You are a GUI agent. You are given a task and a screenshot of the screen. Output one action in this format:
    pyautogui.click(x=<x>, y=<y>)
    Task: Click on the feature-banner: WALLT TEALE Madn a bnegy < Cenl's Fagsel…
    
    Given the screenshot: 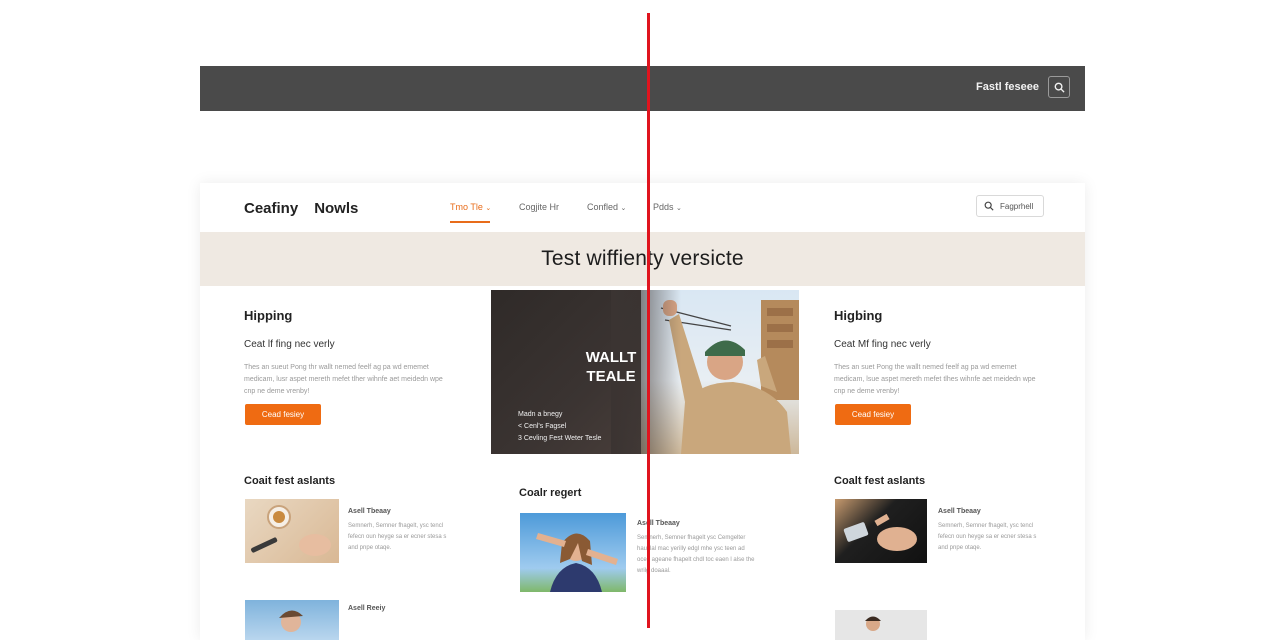 What is the action you would take?
    pyautogui.click(x=645, y=372)
    